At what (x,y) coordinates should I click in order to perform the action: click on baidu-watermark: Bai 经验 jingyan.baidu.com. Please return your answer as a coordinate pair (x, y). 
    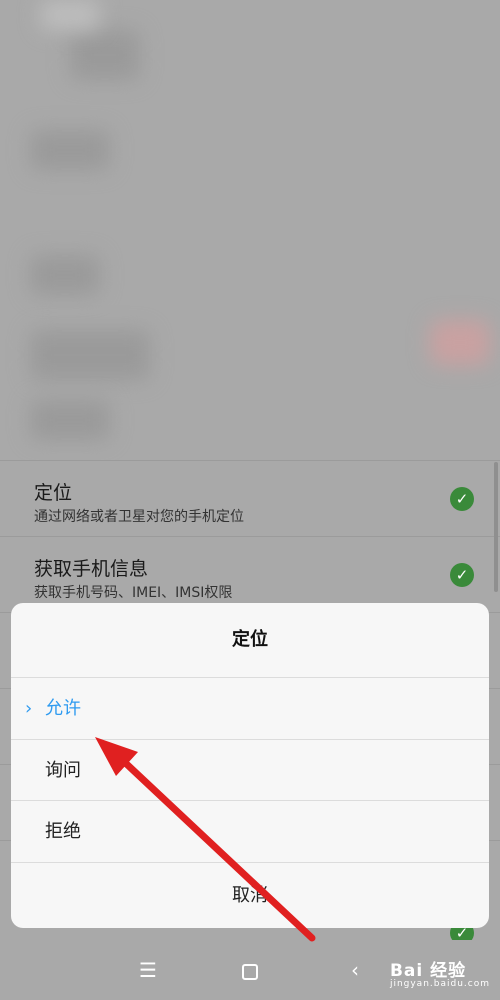
    Looking at the image, I should click on (440, 972).